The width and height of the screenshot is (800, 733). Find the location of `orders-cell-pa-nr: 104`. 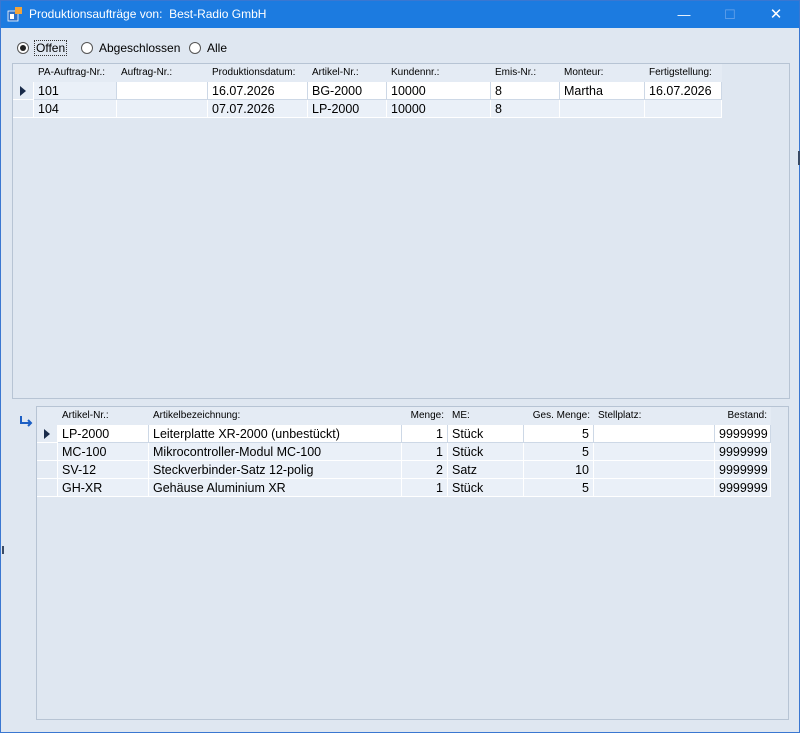

orders-cell-pa-nr: 104 is located at coordinates (75, 109).